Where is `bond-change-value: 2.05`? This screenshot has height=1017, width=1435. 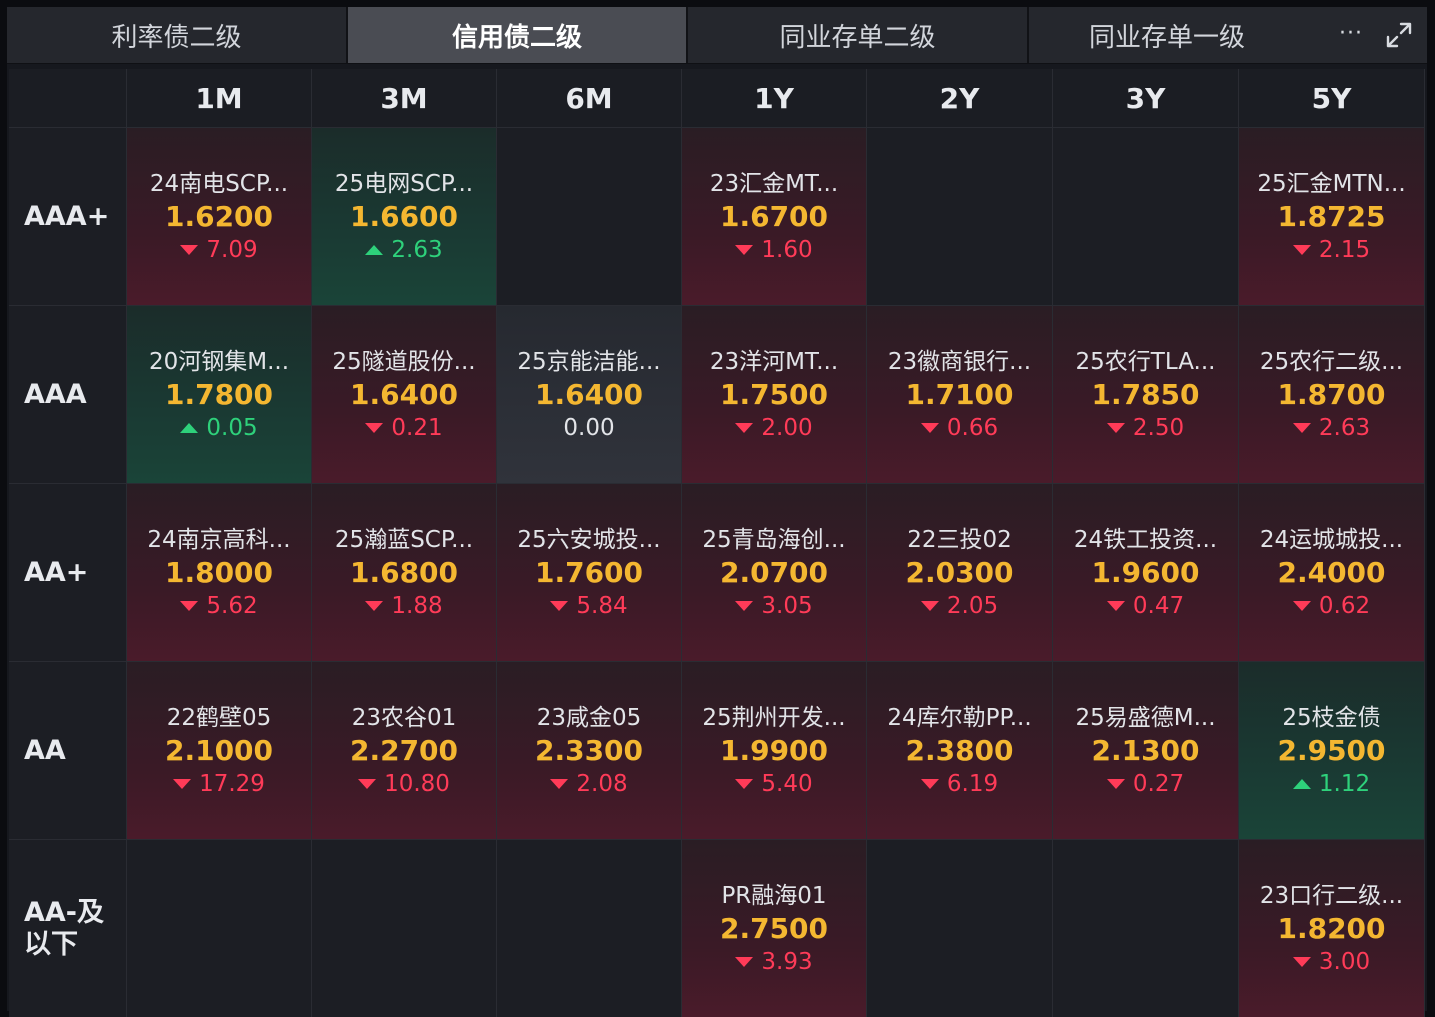 bond-change-value: 2.05 is located at coordinates (972, 605).